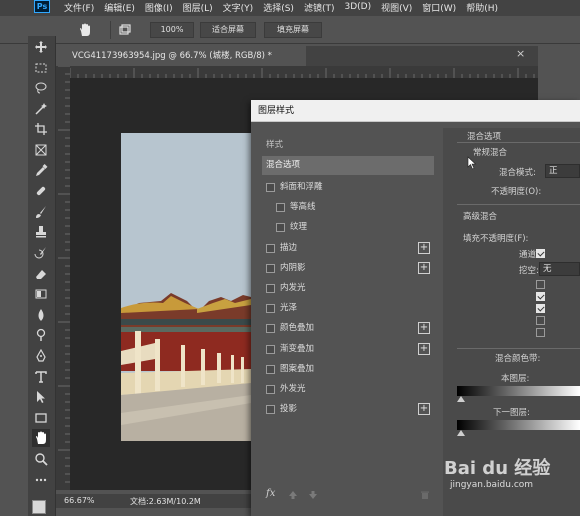  What do you see at coordinates (348, 308) in the screenshot?
I see `style-item: 光泽` at bounding box center [348, 308].